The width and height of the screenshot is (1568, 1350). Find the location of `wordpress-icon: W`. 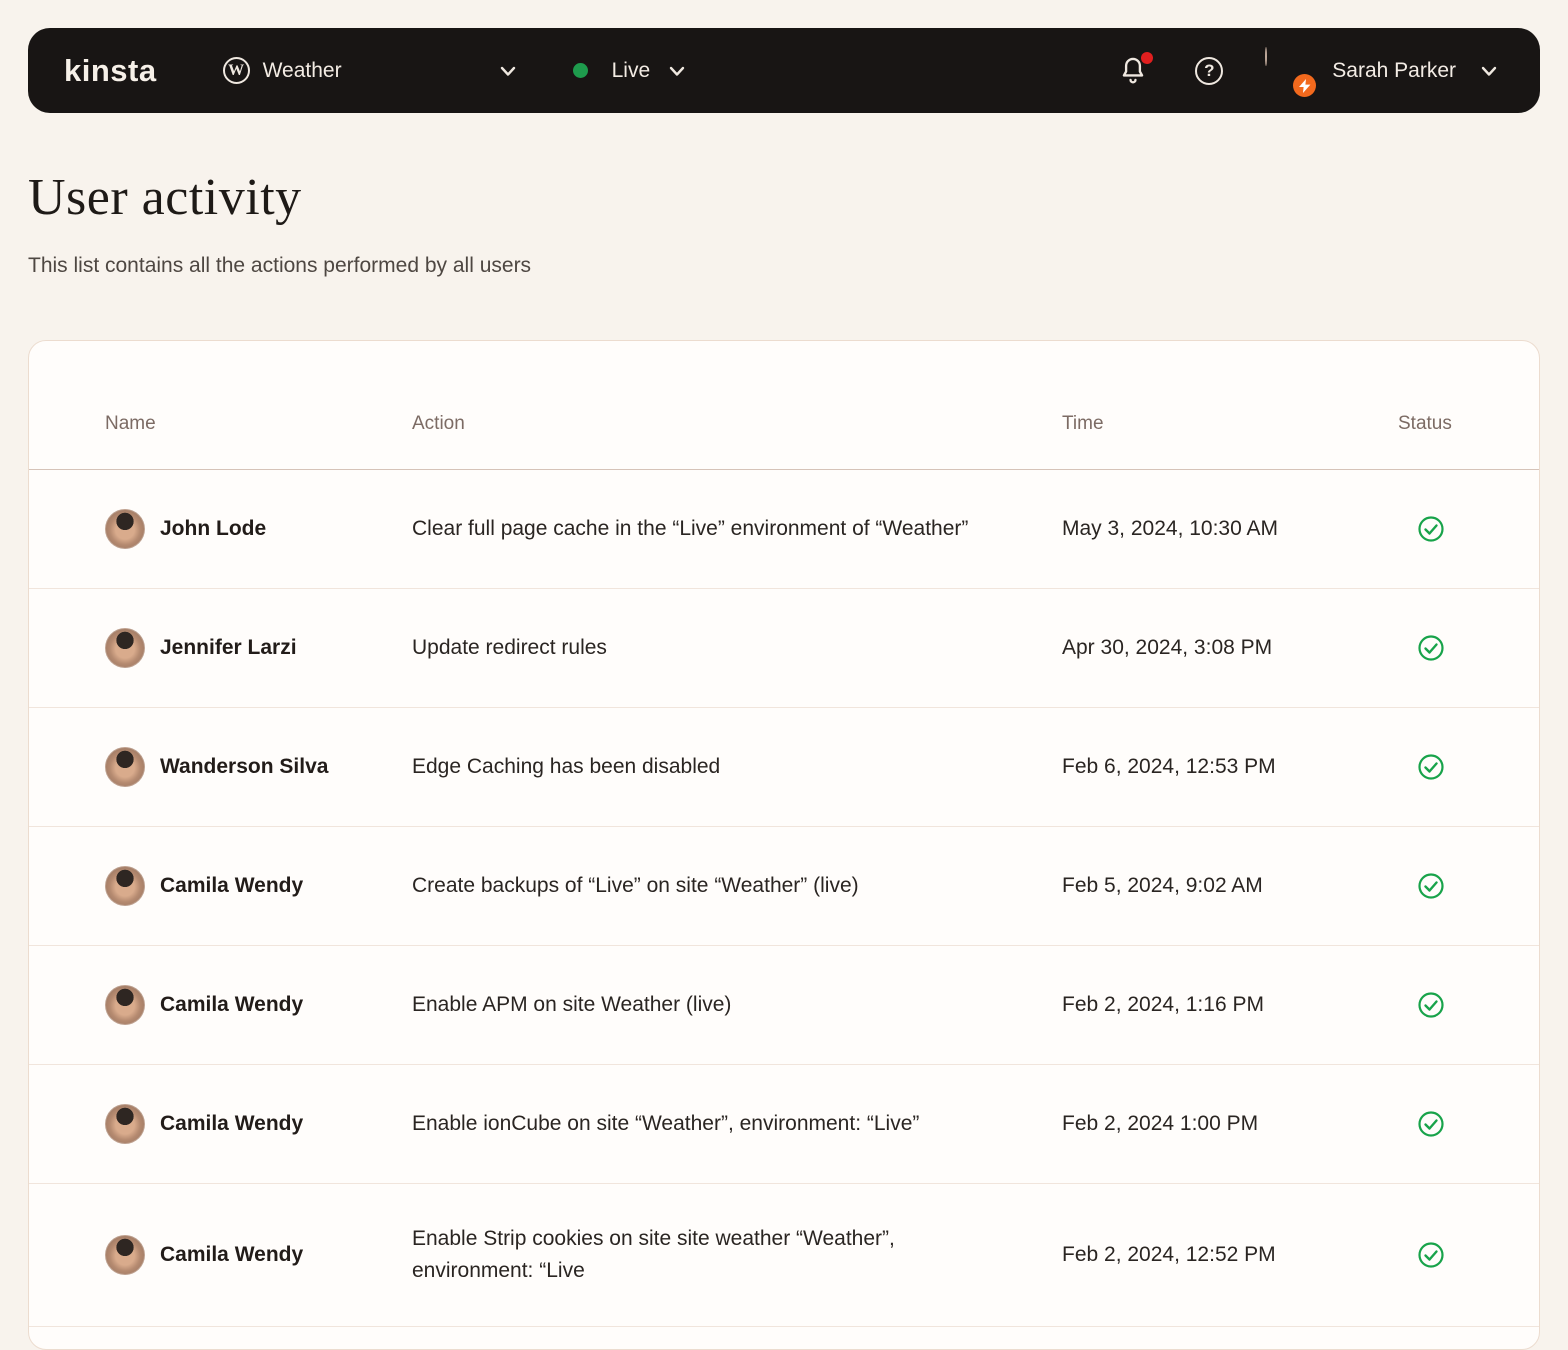

wordpress-icon: W is located at coordinates (236, 70).